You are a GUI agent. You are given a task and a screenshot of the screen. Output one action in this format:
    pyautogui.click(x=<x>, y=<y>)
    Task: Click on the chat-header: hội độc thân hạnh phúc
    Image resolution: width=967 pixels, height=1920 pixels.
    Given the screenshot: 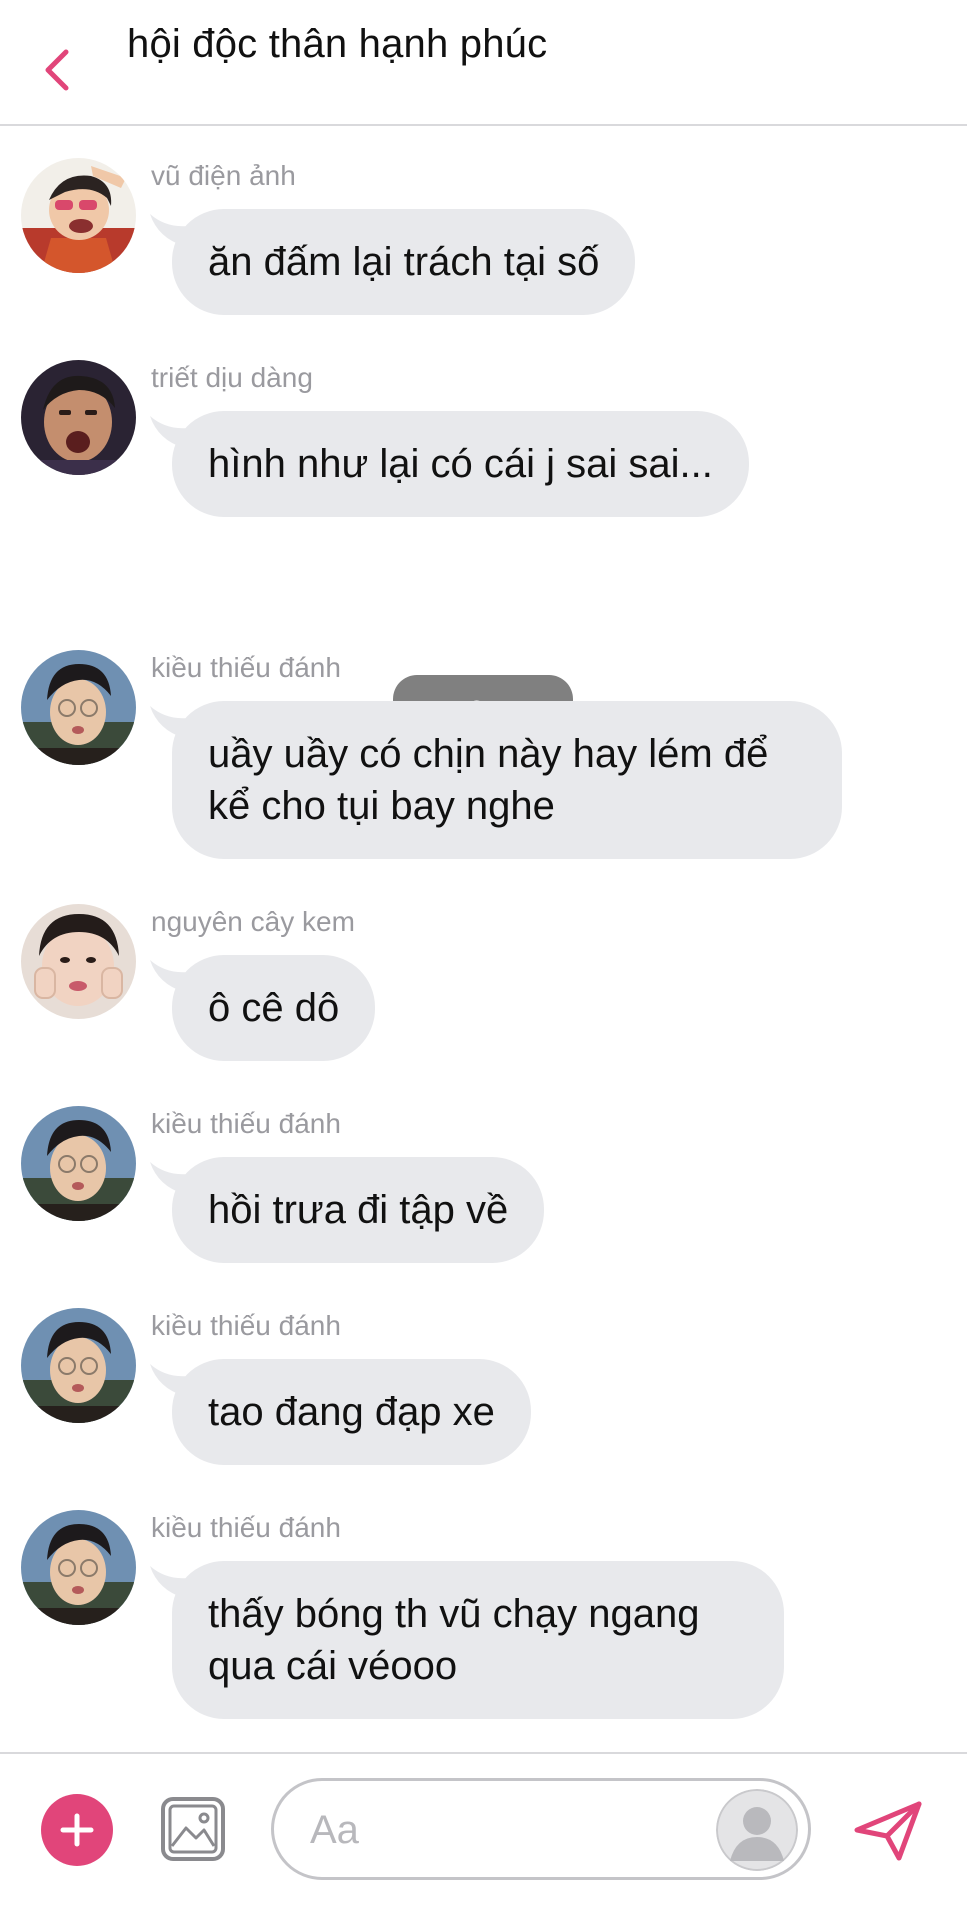 What is the action you would take?
    pyautogui.click(x=483, y=63)
    